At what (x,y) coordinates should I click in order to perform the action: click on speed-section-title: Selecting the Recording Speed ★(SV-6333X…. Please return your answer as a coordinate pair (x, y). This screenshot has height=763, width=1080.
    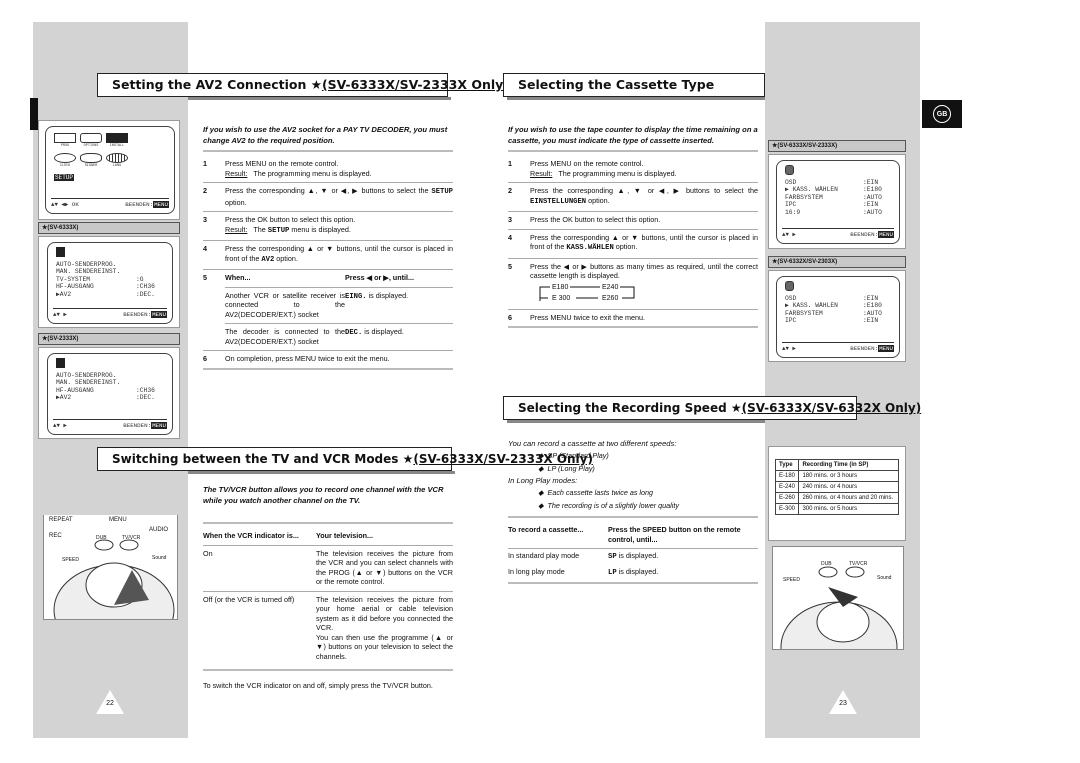
    Looking at the image, I should click on (712, 409).